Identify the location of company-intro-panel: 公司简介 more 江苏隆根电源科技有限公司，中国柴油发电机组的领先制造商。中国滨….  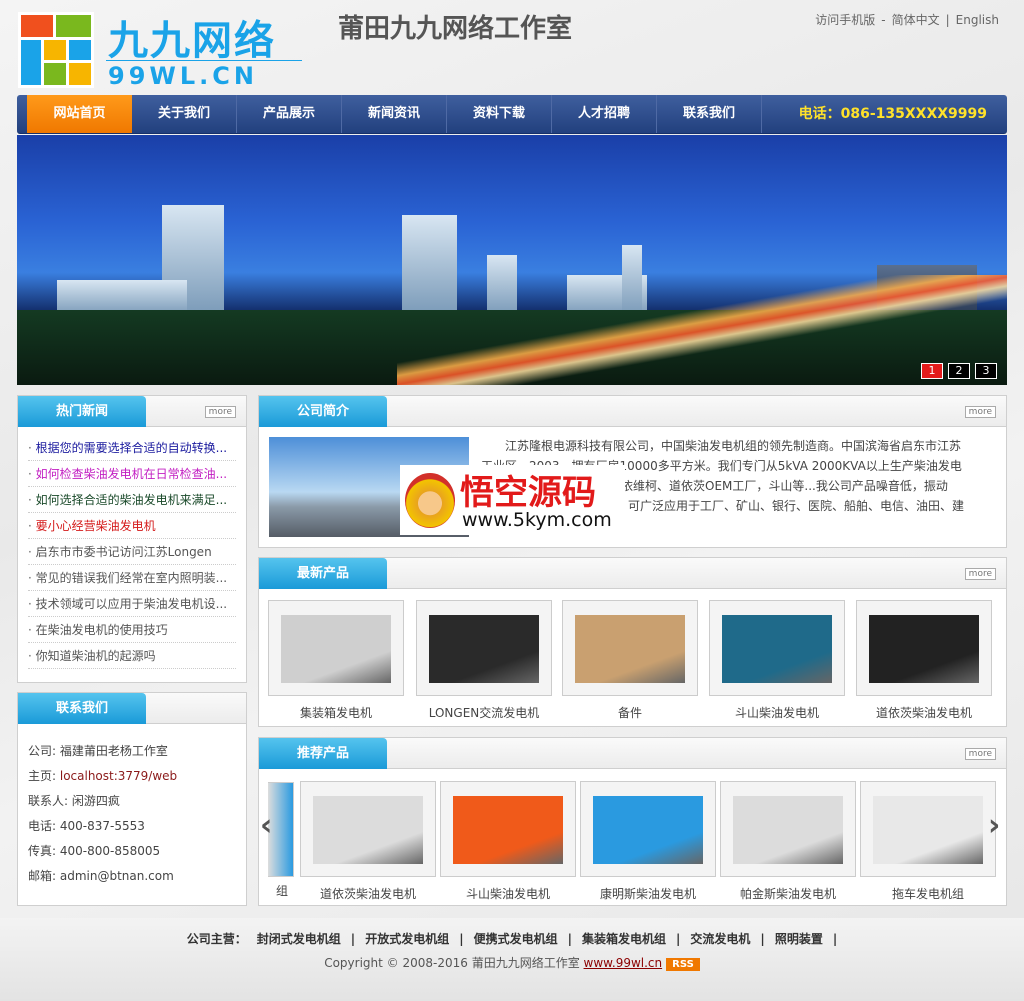
(632, 471).